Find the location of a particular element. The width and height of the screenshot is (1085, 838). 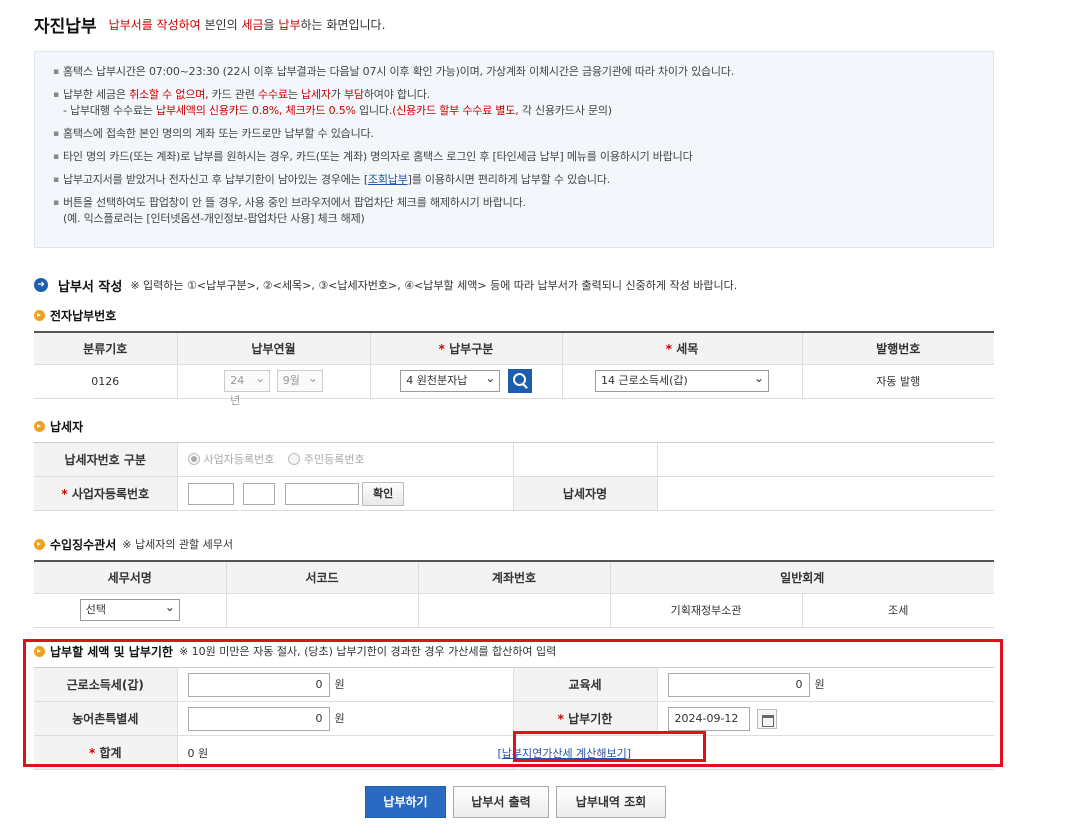

desc-part: 납부서를 작성하여 is located at coordinates (154, 24).